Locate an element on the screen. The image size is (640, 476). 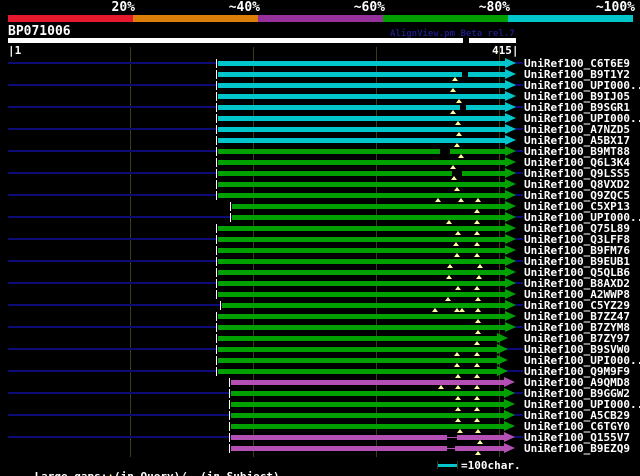
scalebar-end-tick-right is located at coordinates (457, 465).